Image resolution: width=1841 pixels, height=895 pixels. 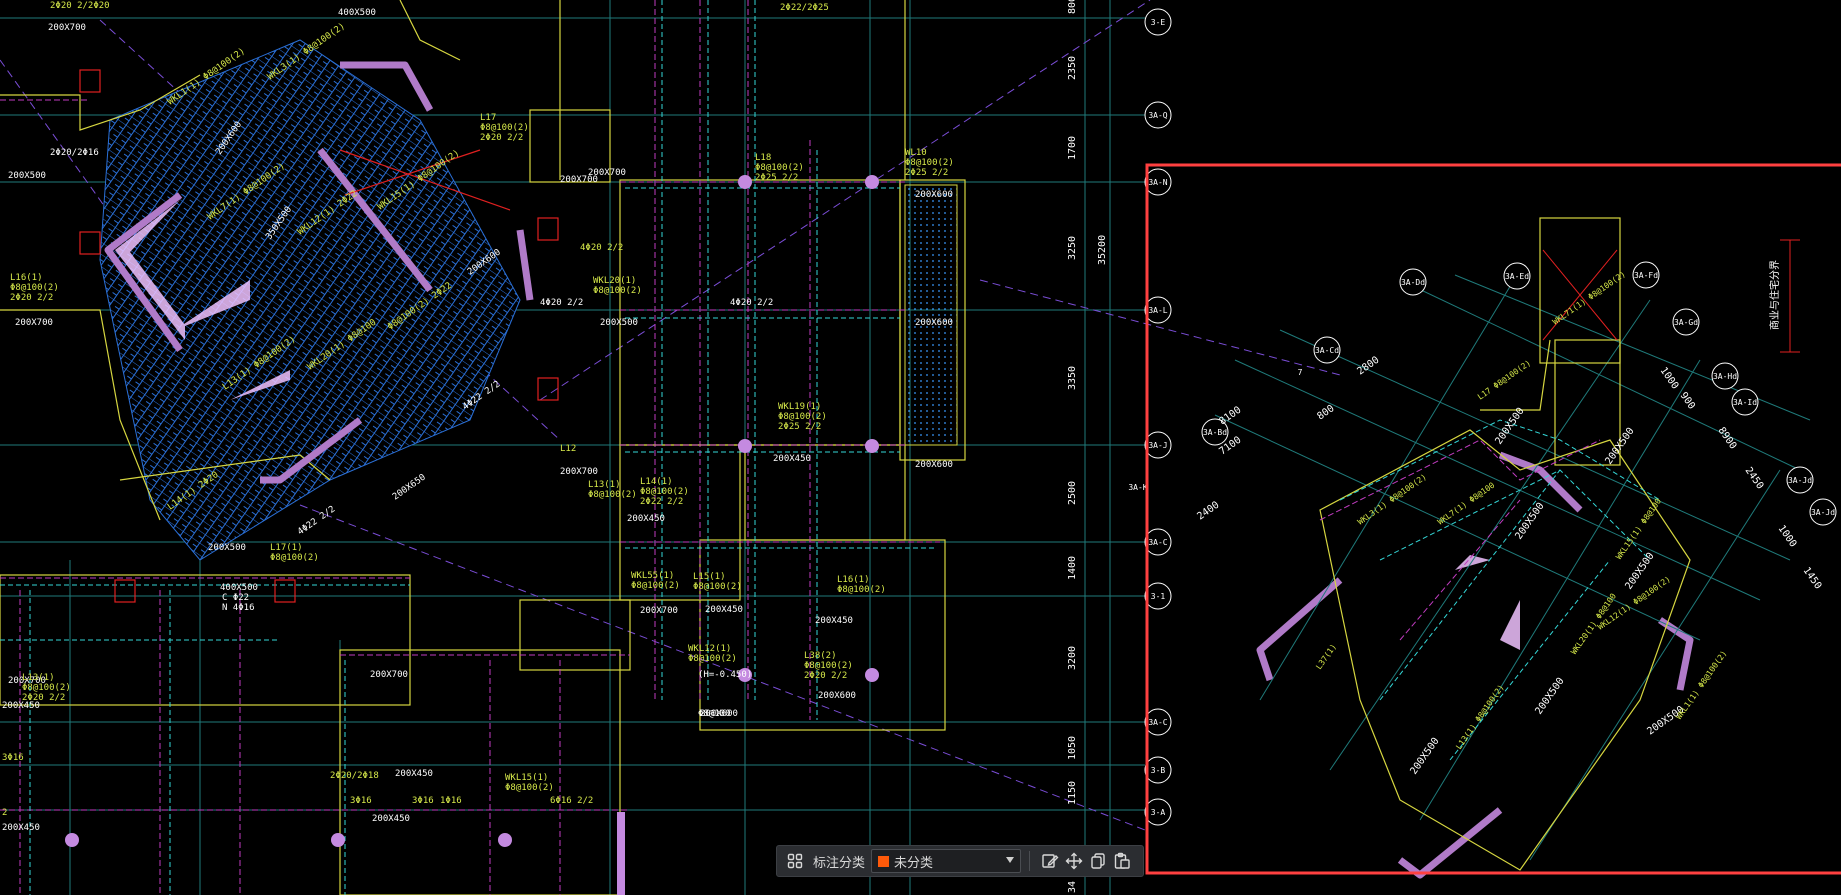 What do you see at coordinates (1072, 7) in the screenshot?
I see `svg-text: 800` at bounding box center [1072, 7].